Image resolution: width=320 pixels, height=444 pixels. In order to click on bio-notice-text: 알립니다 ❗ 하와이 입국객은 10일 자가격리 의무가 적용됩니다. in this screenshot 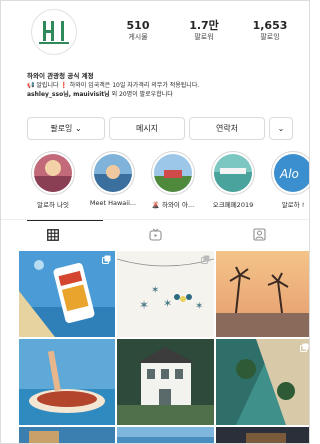, I will do `click(118, 85)`.